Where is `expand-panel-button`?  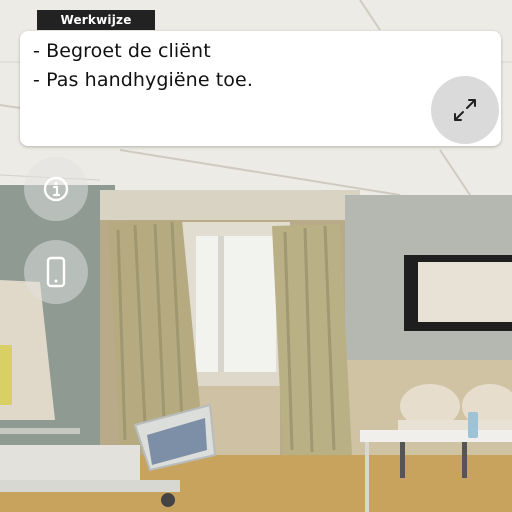 expand-panel-button is located at coordinates (465, 110).